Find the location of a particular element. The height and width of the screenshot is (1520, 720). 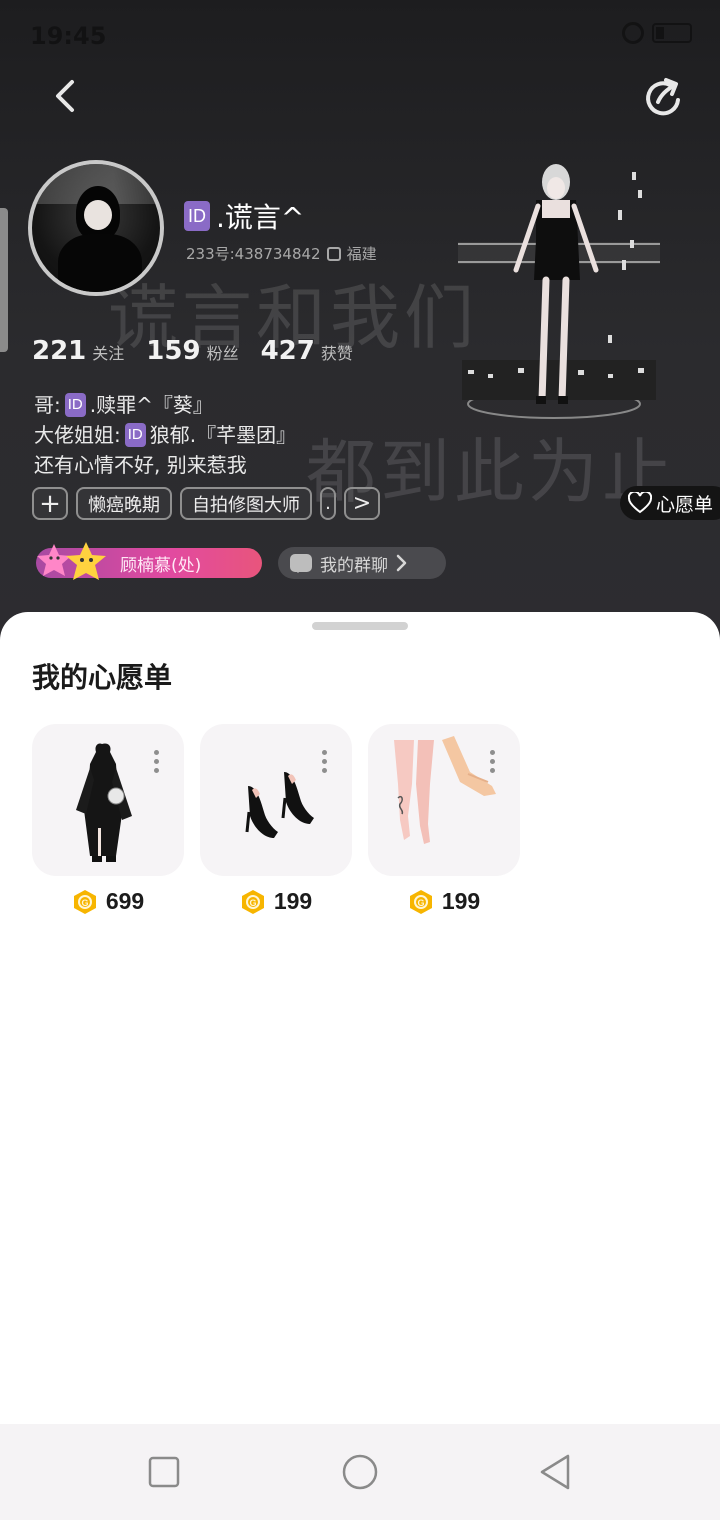

stat-followers: 159 粉丝 is located at coordinates (192, 351).